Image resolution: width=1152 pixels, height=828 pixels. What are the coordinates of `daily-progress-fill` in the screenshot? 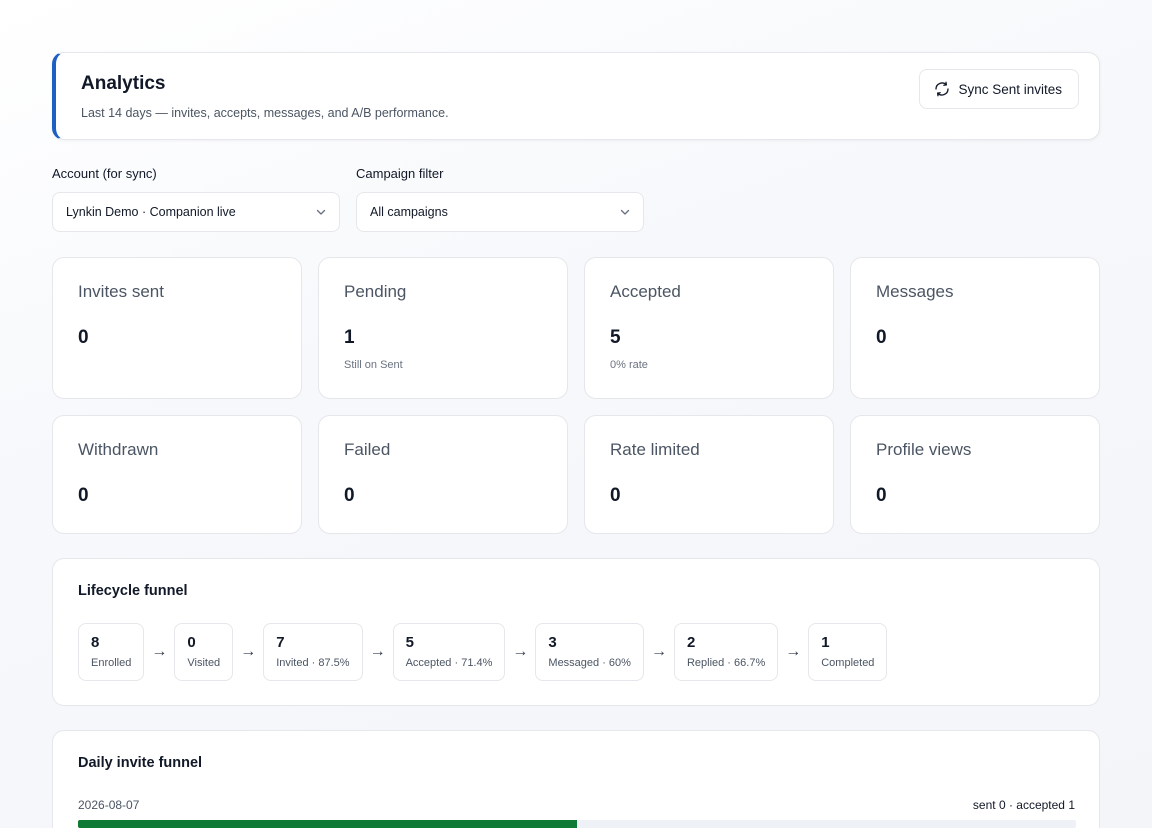 It's located at (327, 824).